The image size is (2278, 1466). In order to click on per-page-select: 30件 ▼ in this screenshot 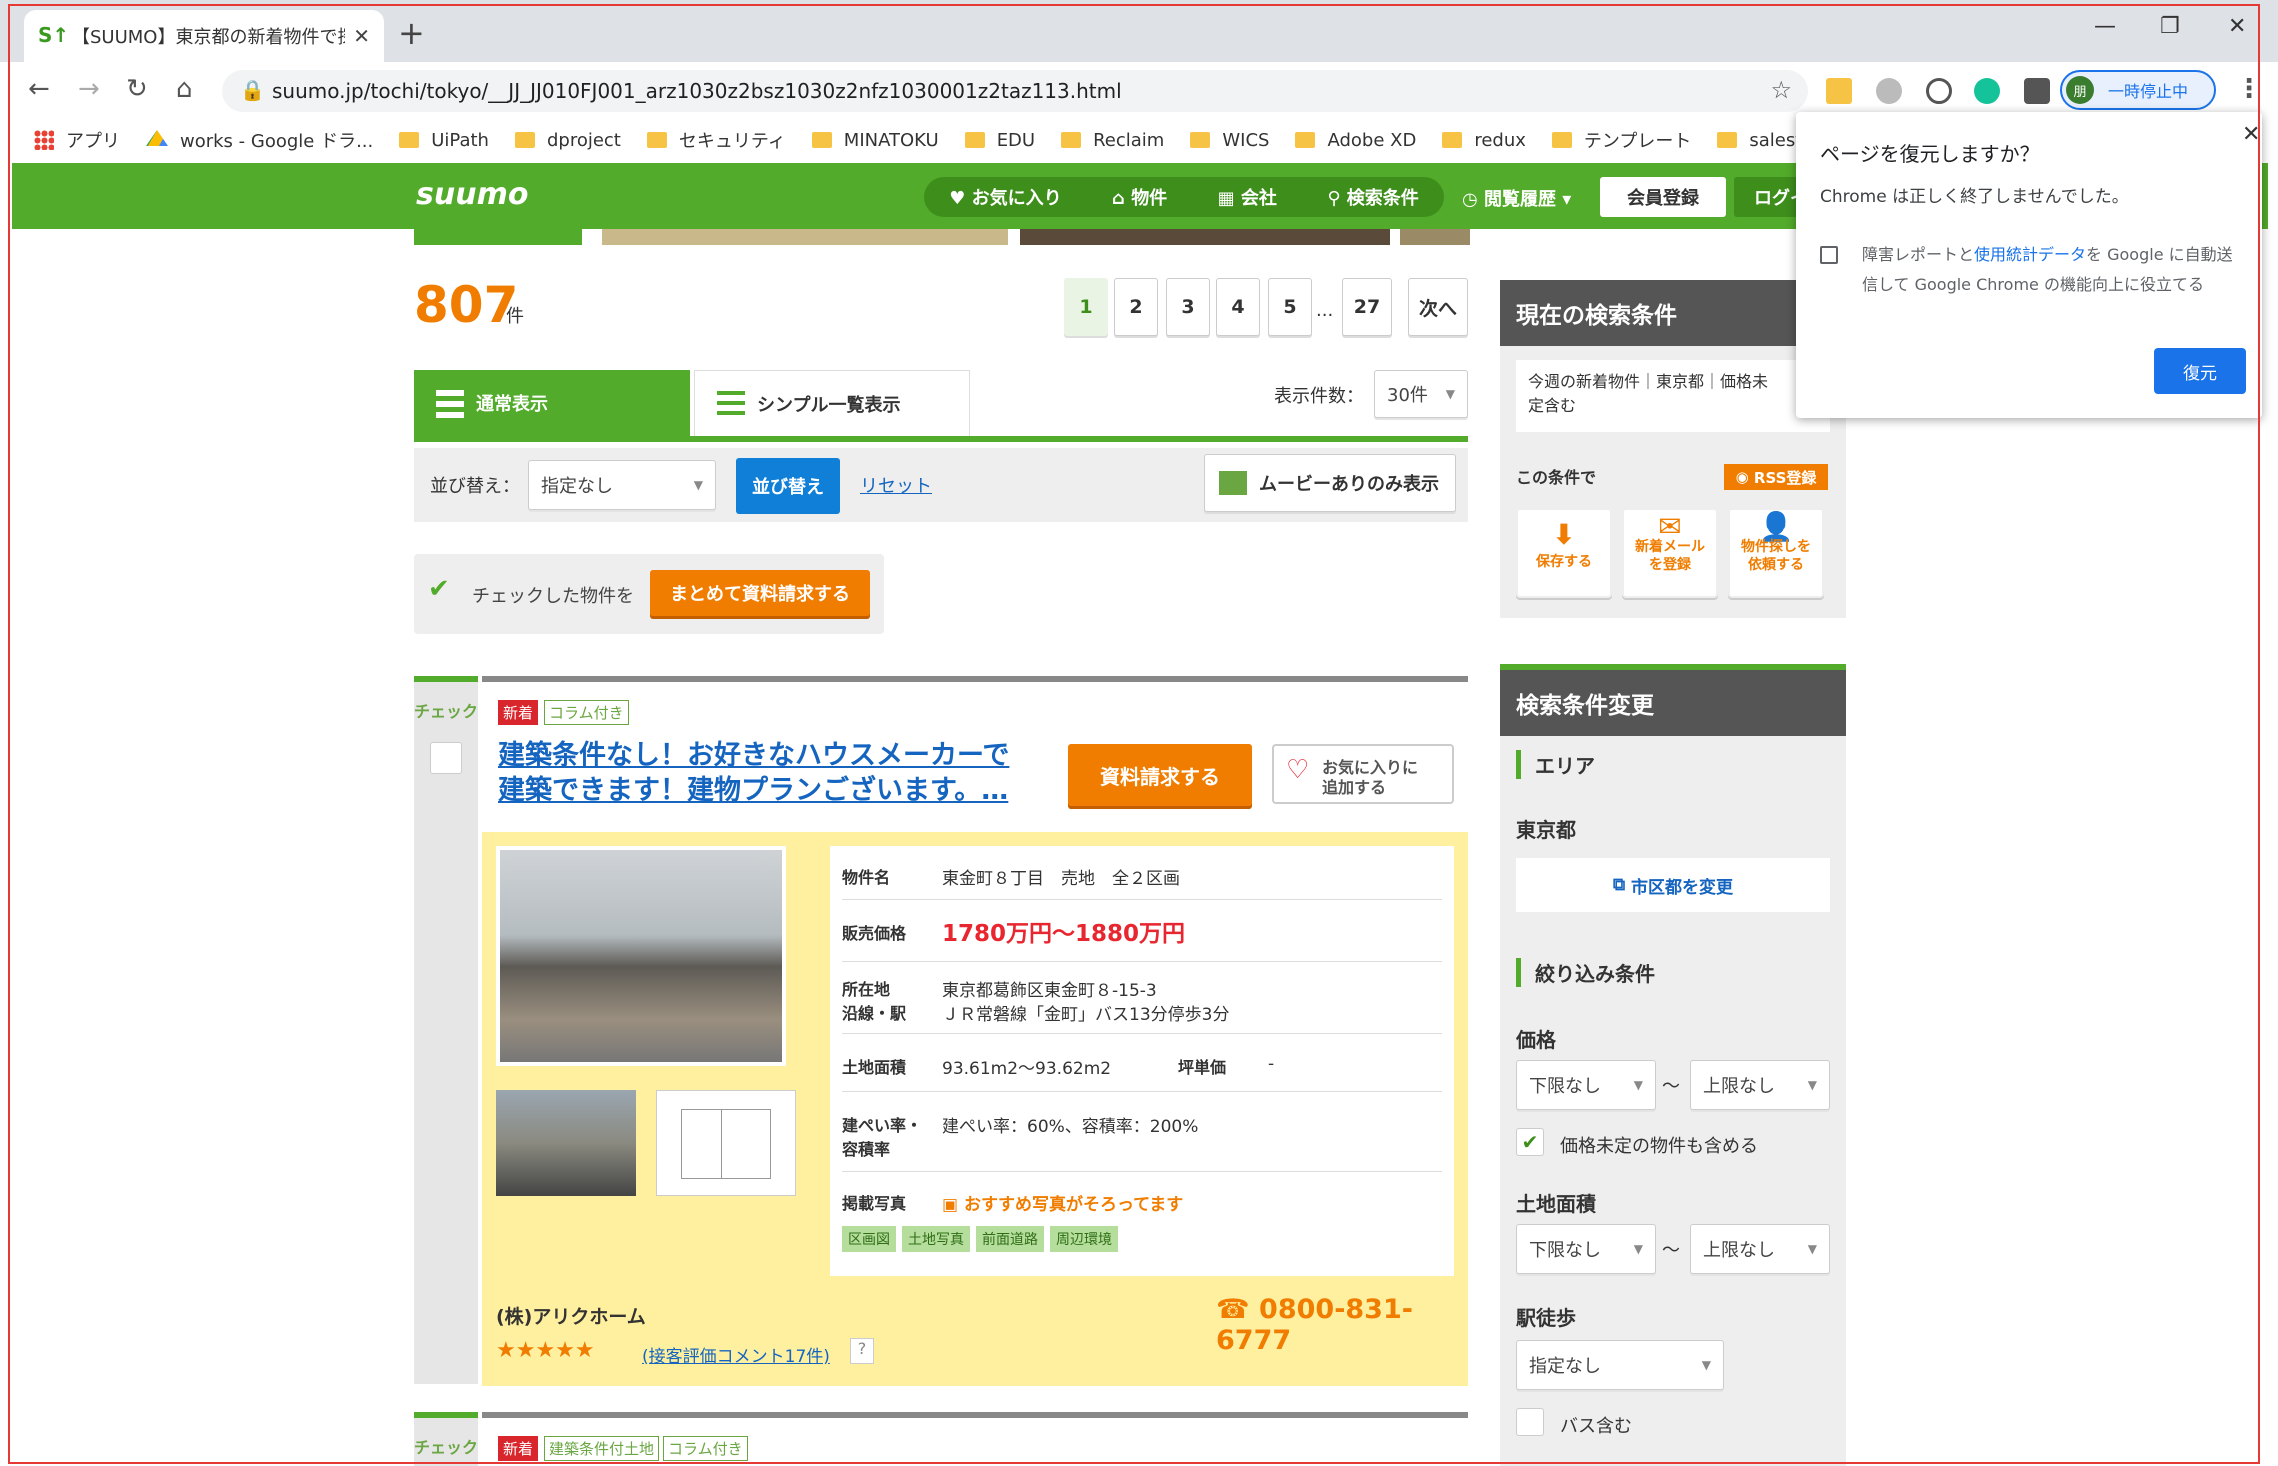, I will do `click(1421, 394)`.